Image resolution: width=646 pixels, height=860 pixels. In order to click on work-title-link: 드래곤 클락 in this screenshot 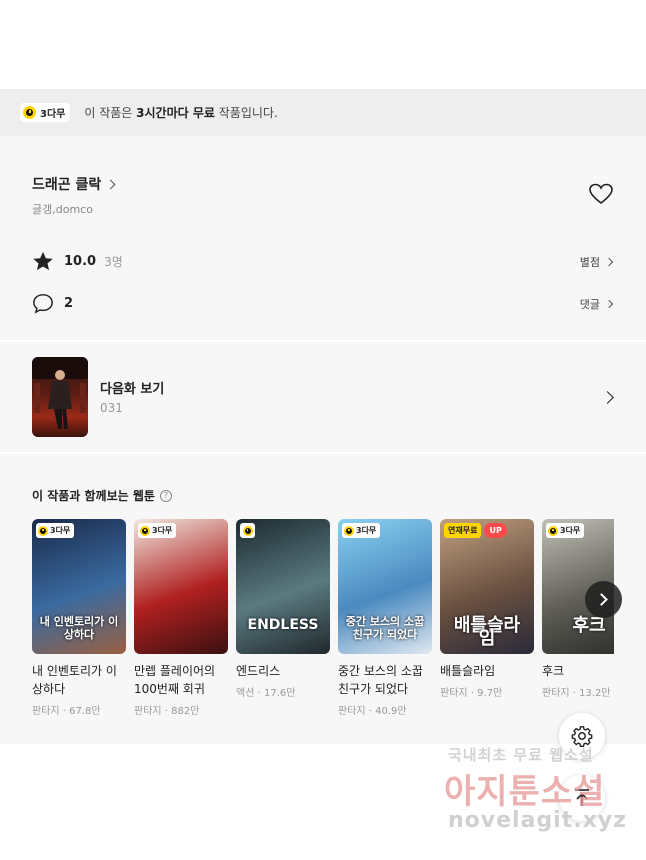, I will do `click(74, 184)`.